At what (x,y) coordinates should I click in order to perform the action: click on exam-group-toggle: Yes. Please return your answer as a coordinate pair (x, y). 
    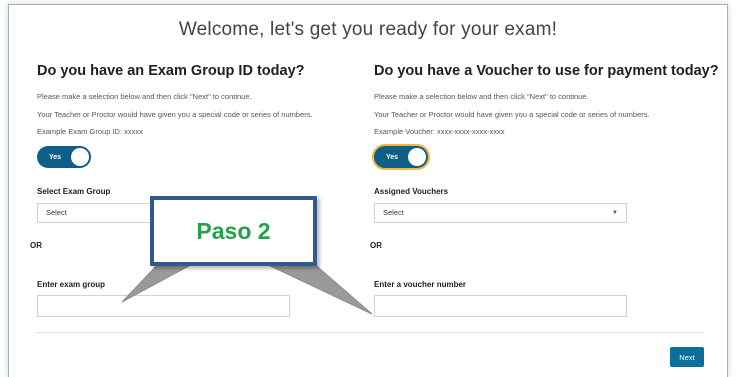
    Looking at the image, I should click on (64, 157).